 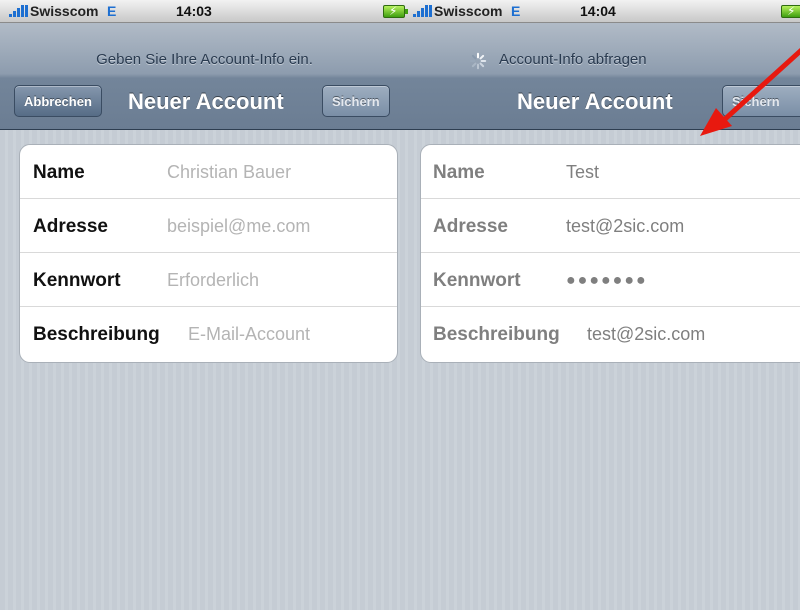 I want to click on status-time: 14:03, so click(x=194, y=11).